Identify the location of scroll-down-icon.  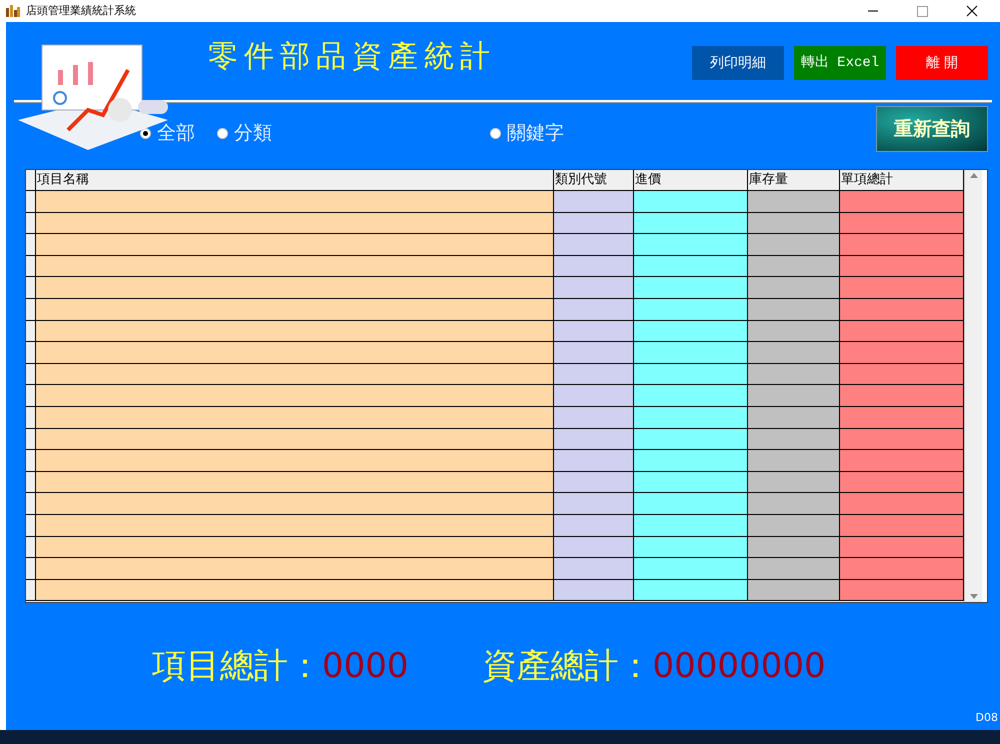
(974, 596).